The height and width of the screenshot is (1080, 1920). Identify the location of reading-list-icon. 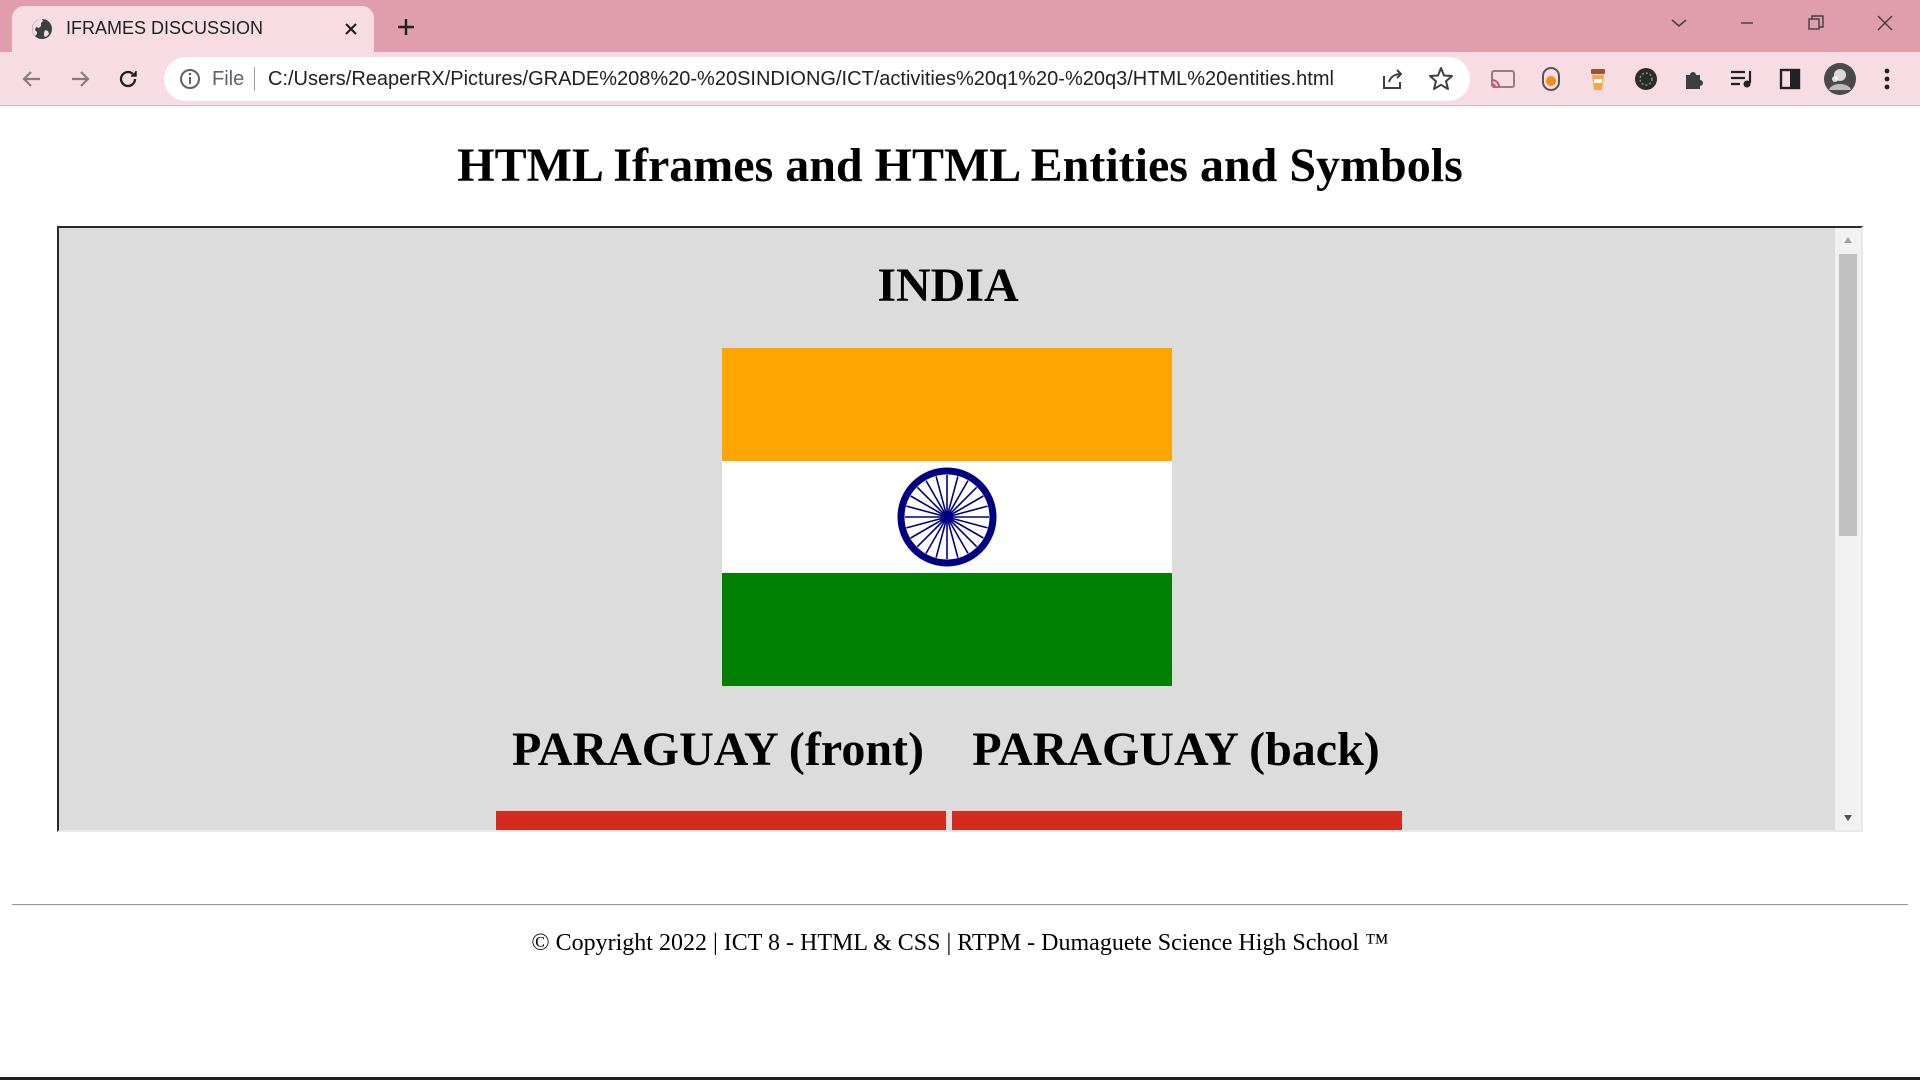
(1742, 79).